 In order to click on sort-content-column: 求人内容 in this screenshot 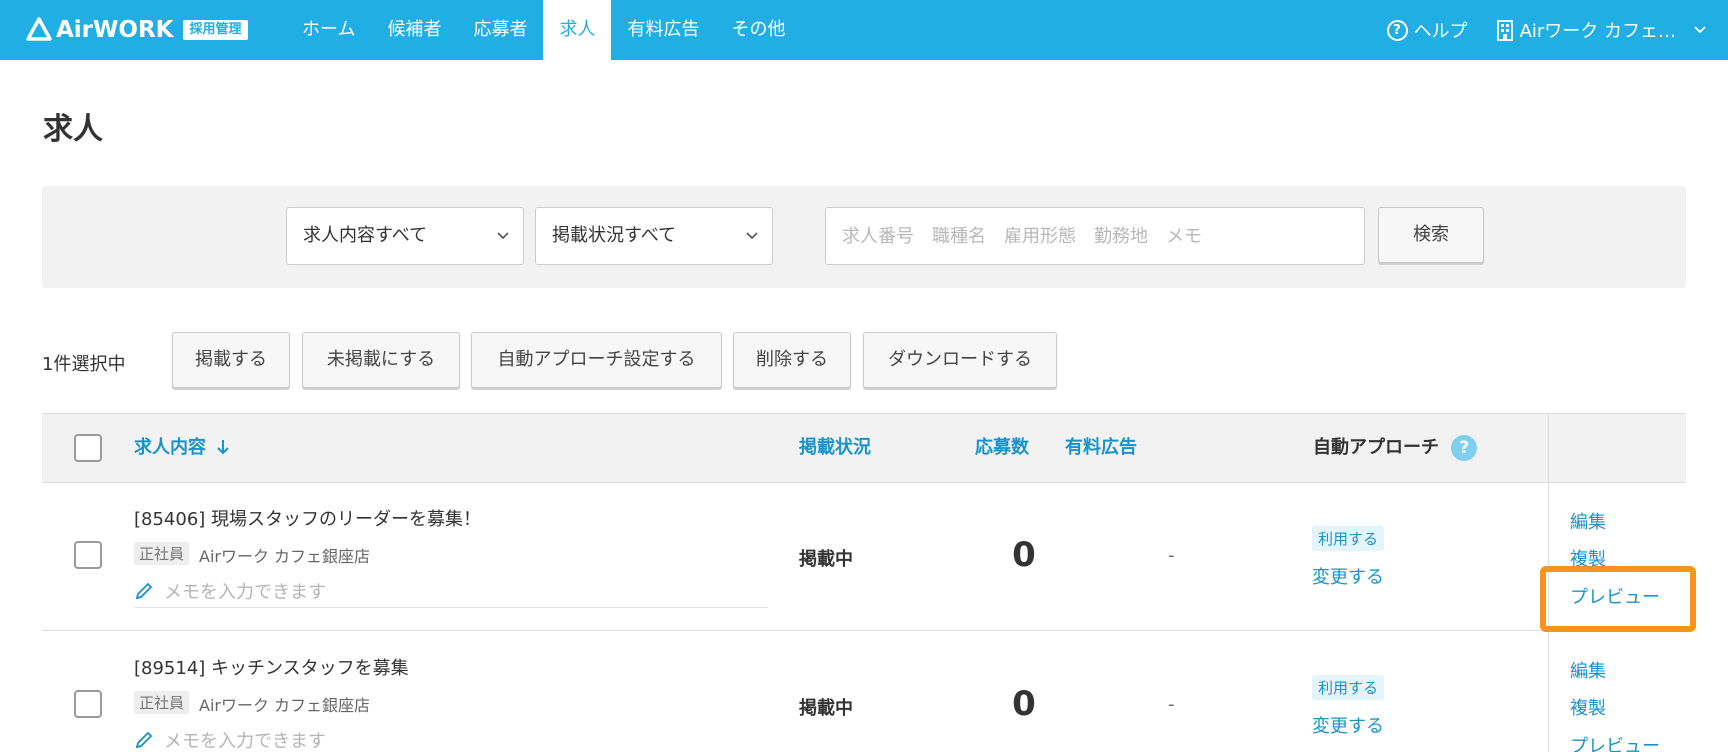, I will do `click(182, 448)`.